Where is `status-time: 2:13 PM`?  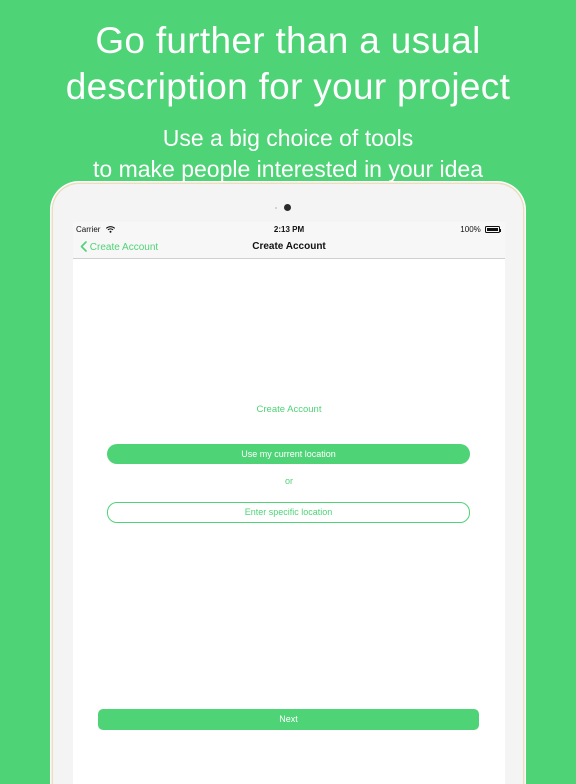
status-time: 2:13 PM is located at coordinates (289, 229).